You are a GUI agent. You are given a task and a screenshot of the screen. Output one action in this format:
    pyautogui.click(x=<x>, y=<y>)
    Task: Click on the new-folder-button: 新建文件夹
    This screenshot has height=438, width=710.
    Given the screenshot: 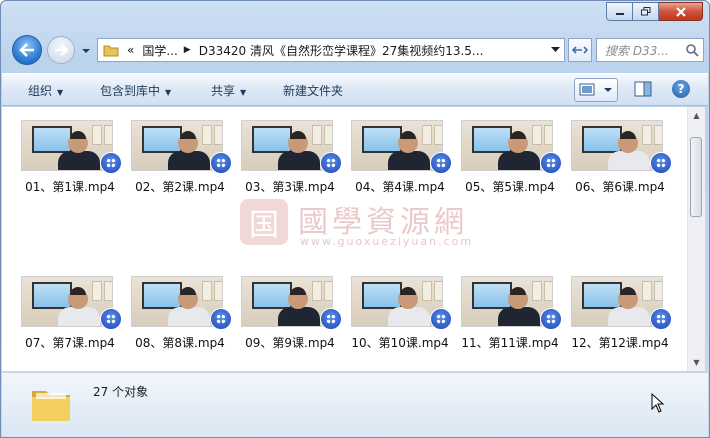 What is the action you would take?
    pyautogui.click(x=313, y=90)
    